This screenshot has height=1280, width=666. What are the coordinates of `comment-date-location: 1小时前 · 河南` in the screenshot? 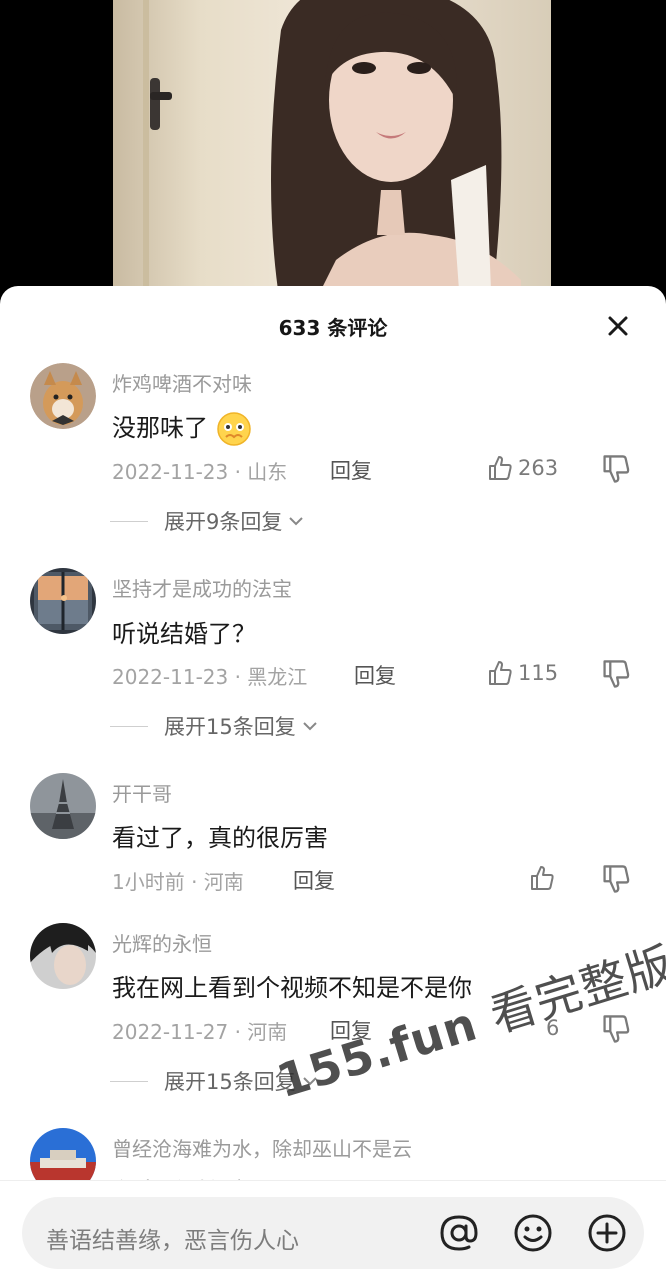 It's located at (178, 882).